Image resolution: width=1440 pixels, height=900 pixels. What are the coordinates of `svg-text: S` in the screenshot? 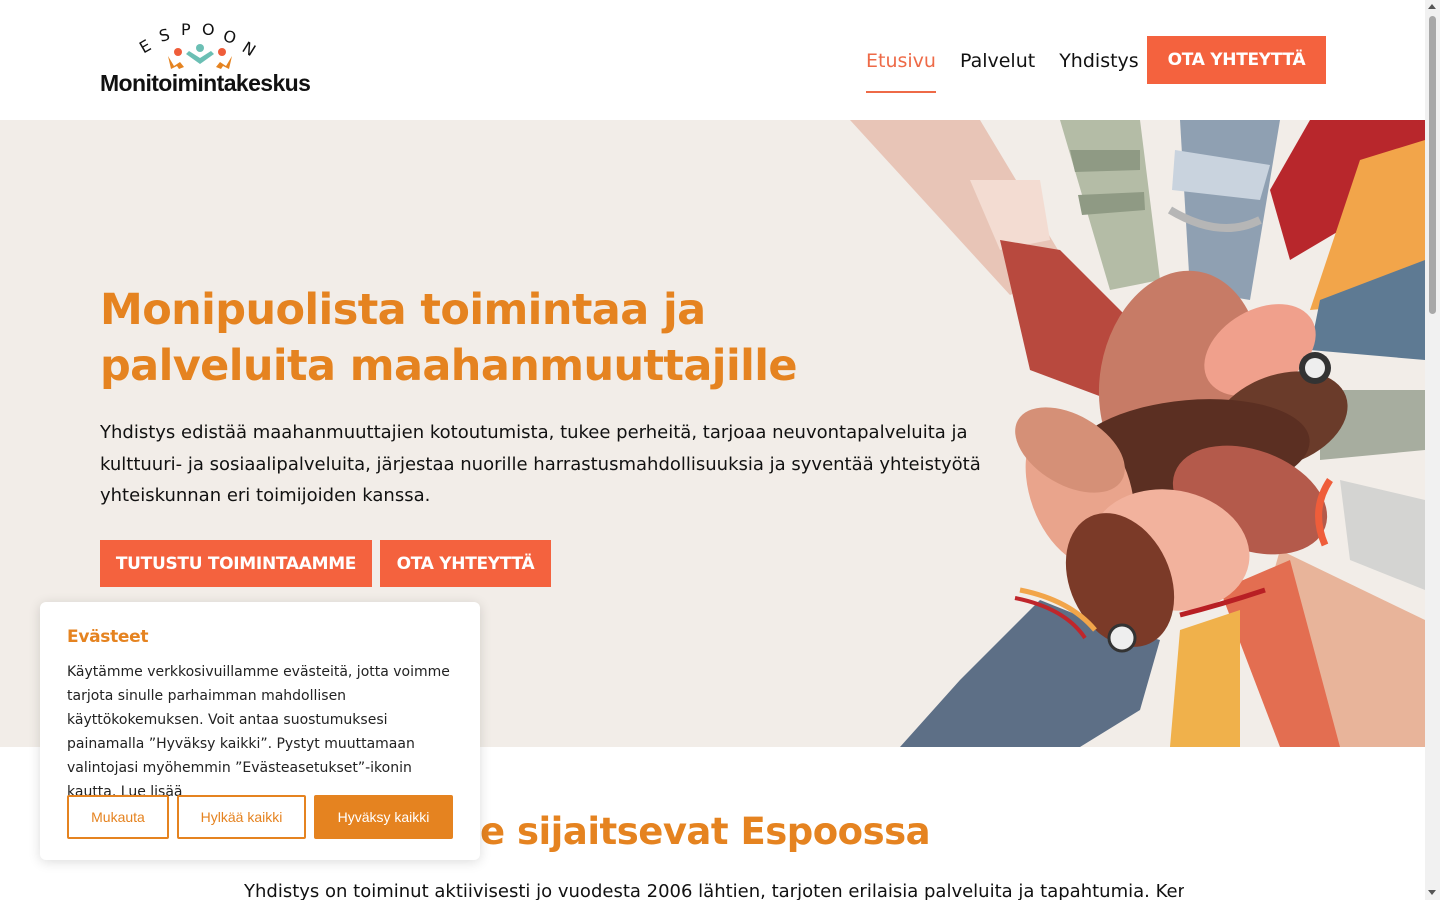 It's located at (164, 35).